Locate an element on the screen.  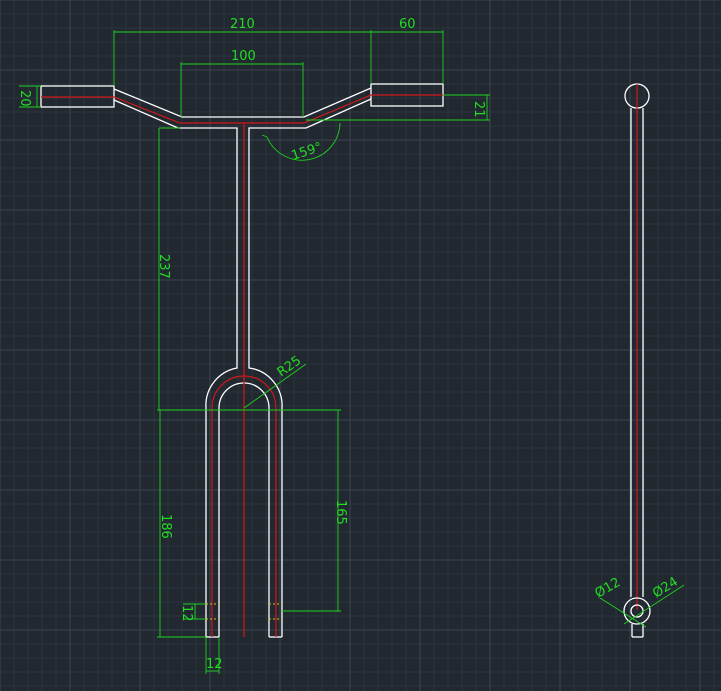
dim-hole-inner-text: Ø12 is located at coordinates (608, 588).